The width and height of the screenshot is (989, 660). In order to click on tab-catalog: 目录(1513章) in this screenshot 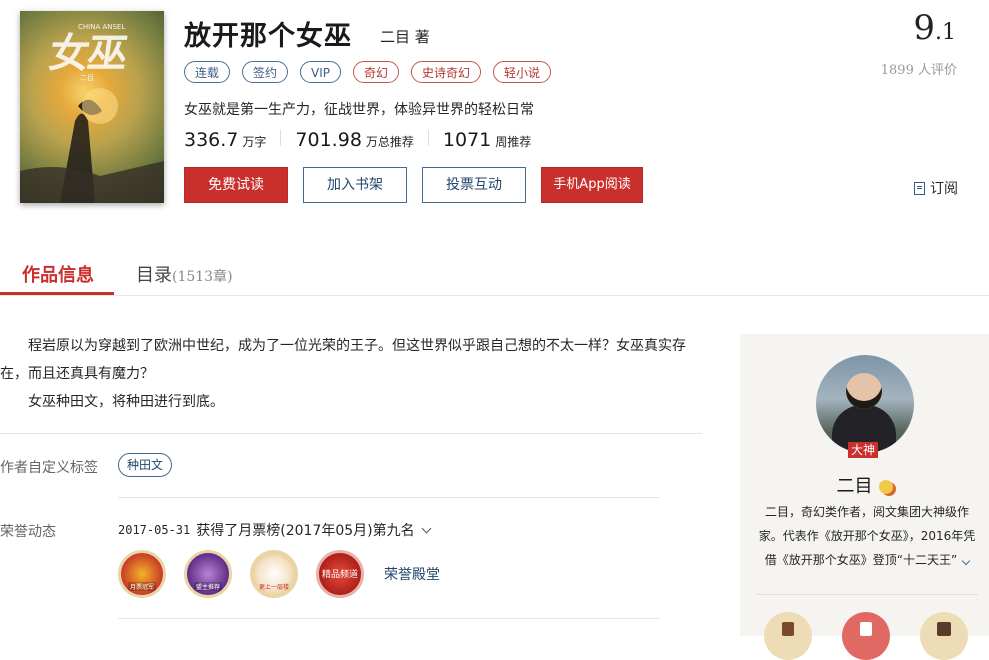, I will do `click(184, 274)`.